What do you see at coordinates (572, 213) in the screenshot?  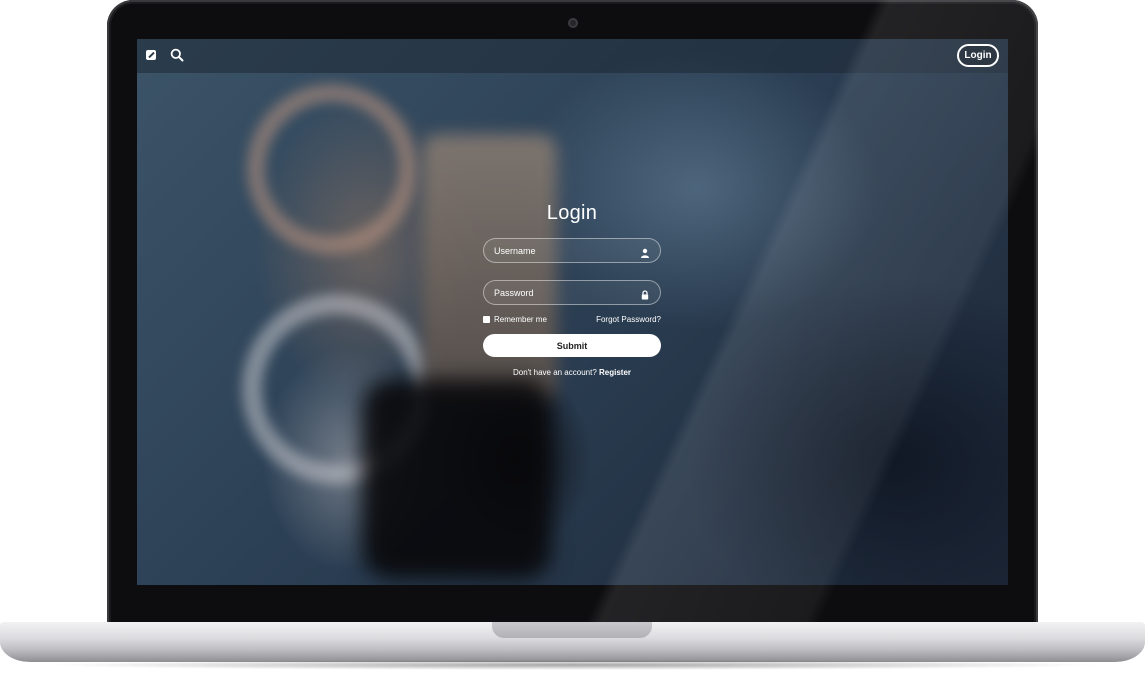 I see `login-title: Login` at bounding box center [572, 213].